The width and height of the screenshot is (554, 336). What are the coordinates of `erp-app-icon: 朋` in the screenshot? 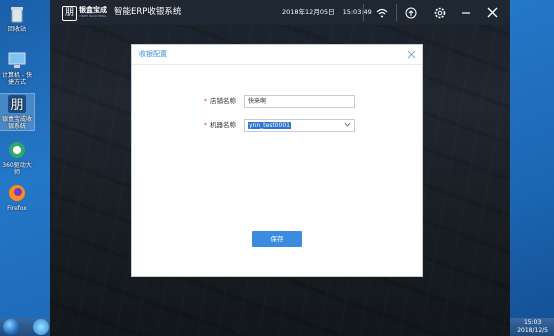 It's located at (17, 104).